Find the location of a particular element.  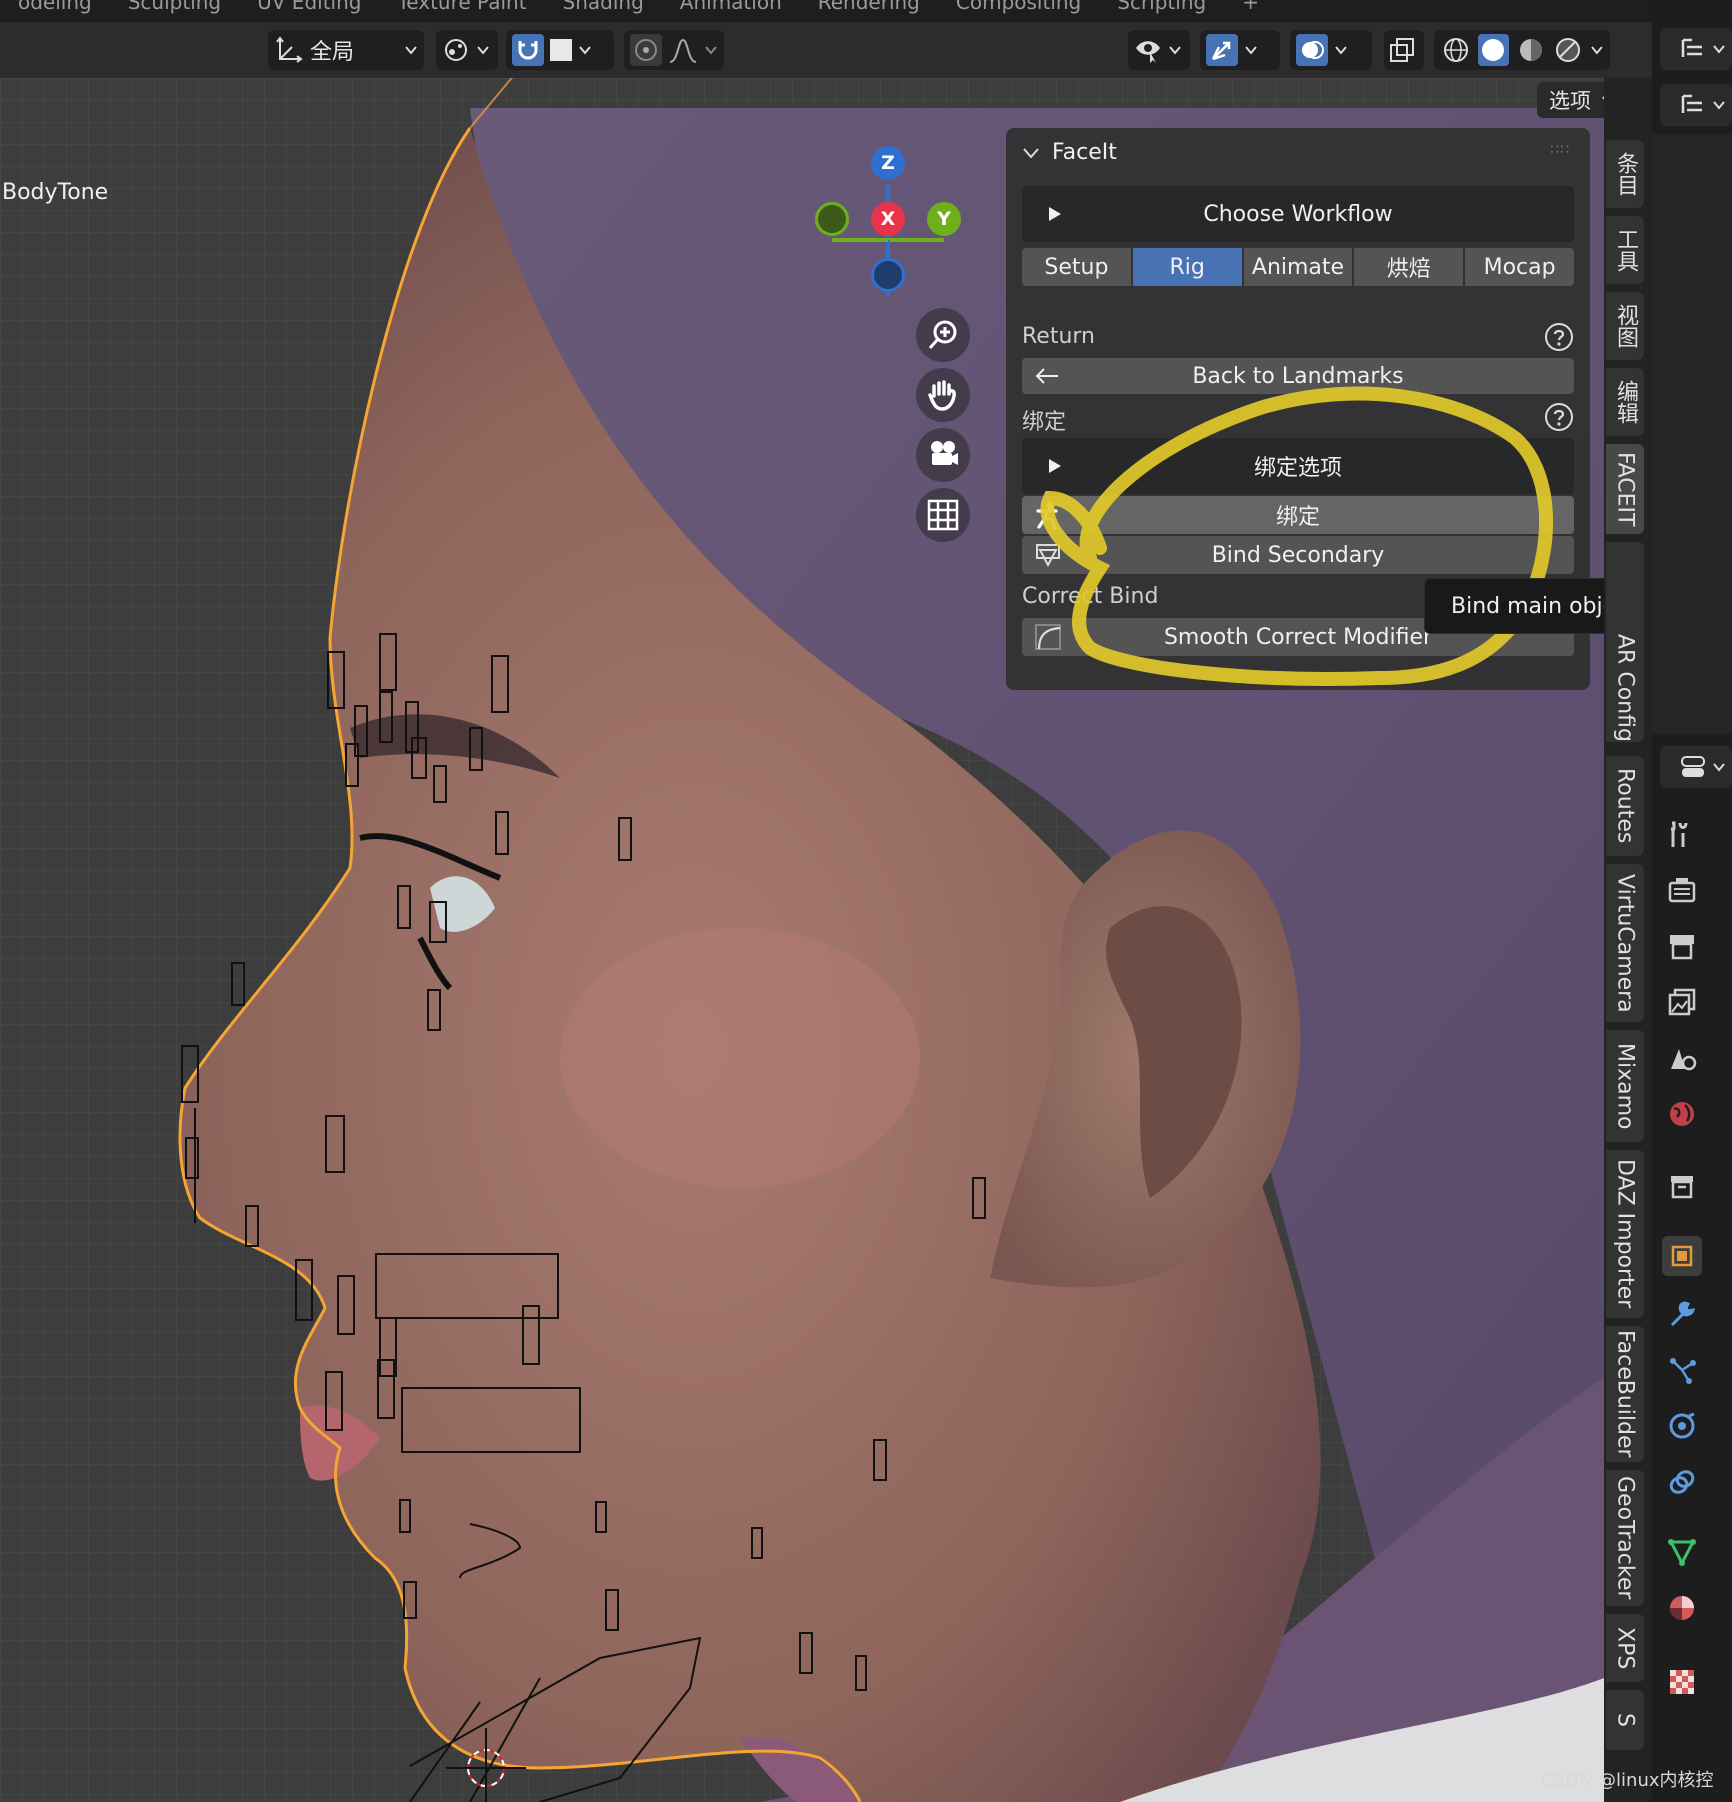

gizmo-neg-y-axis is located at coordinates (832, 219).